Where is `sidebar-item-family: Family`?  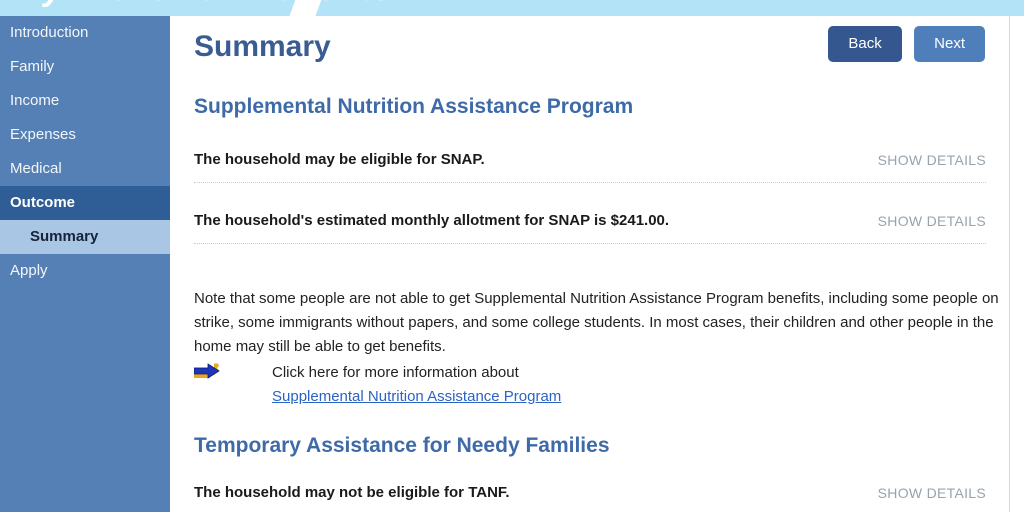 sidebar-item-family: Family is located at coordinates (85, 67).